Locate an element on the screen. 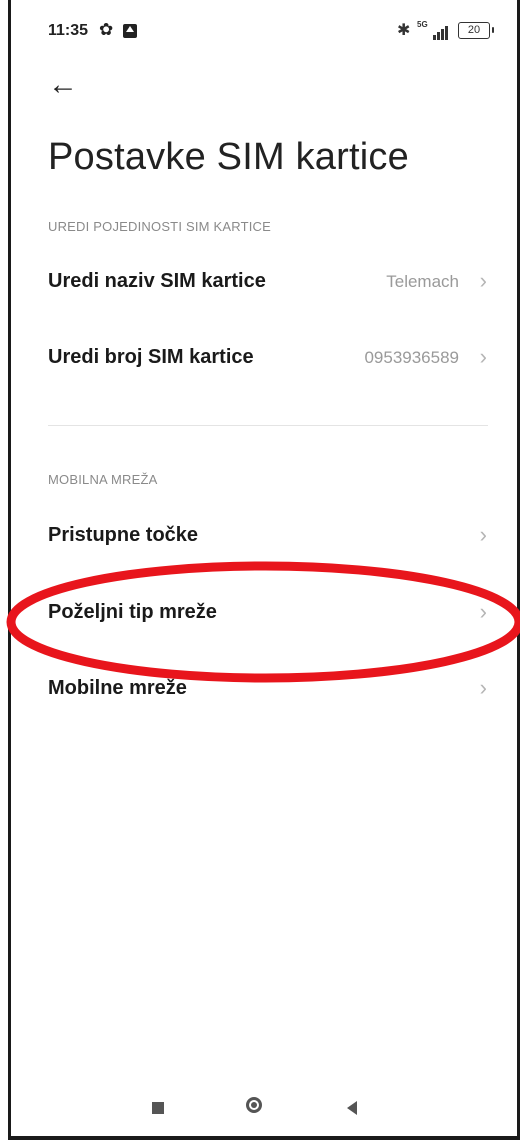 The image size is (520, 1140). network-type: 5G is located at coordinates (422, 24).